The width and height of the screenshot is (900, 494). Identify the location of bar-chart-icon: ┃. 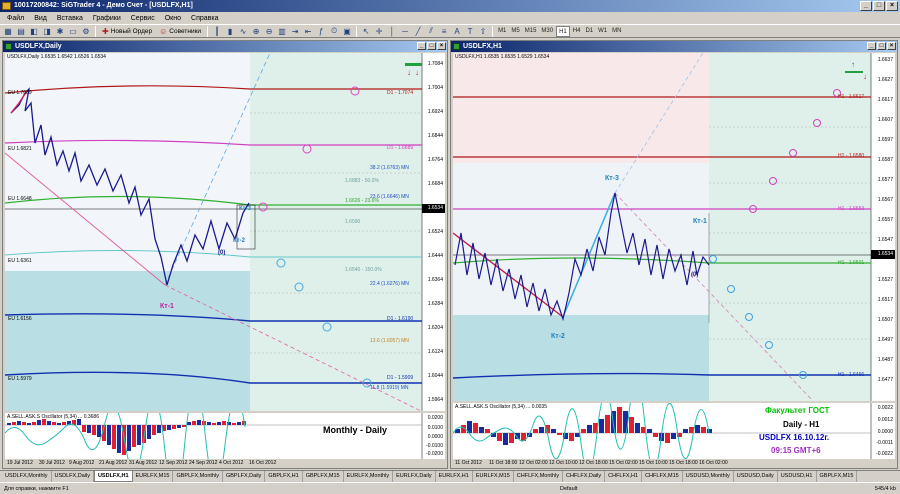
(217, 31).